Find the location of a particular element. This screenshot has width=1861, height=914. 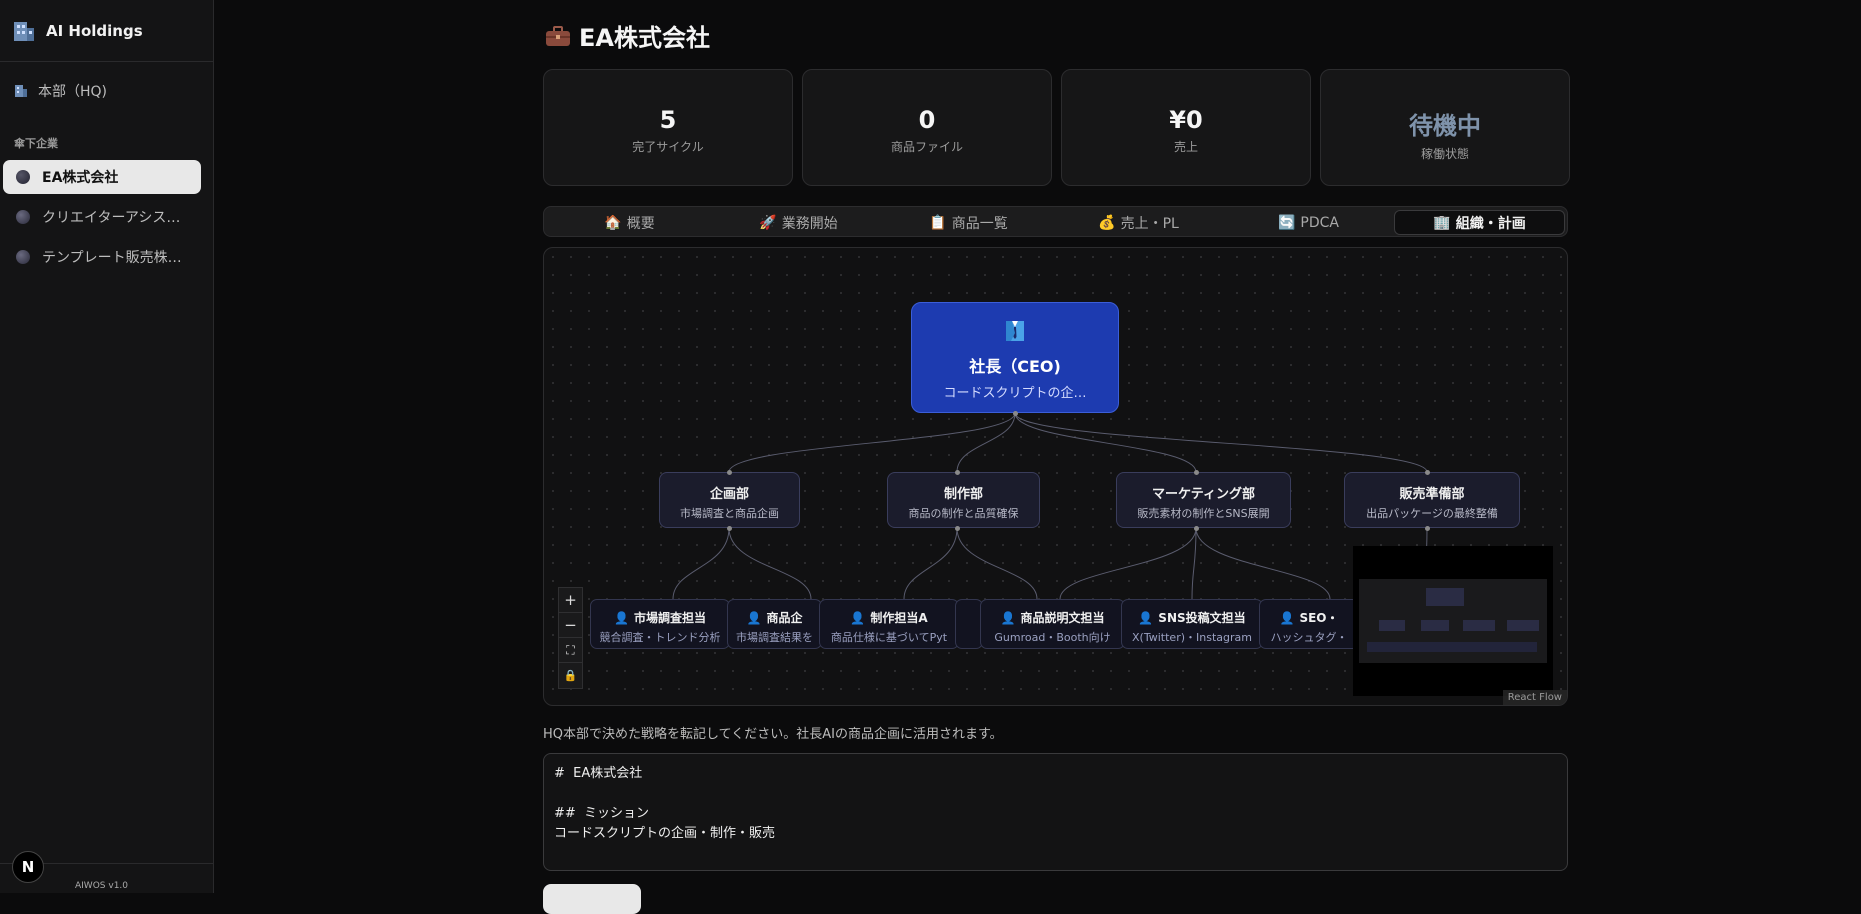

clipboard-icon: 📋 is located at coordinates (938, 222).